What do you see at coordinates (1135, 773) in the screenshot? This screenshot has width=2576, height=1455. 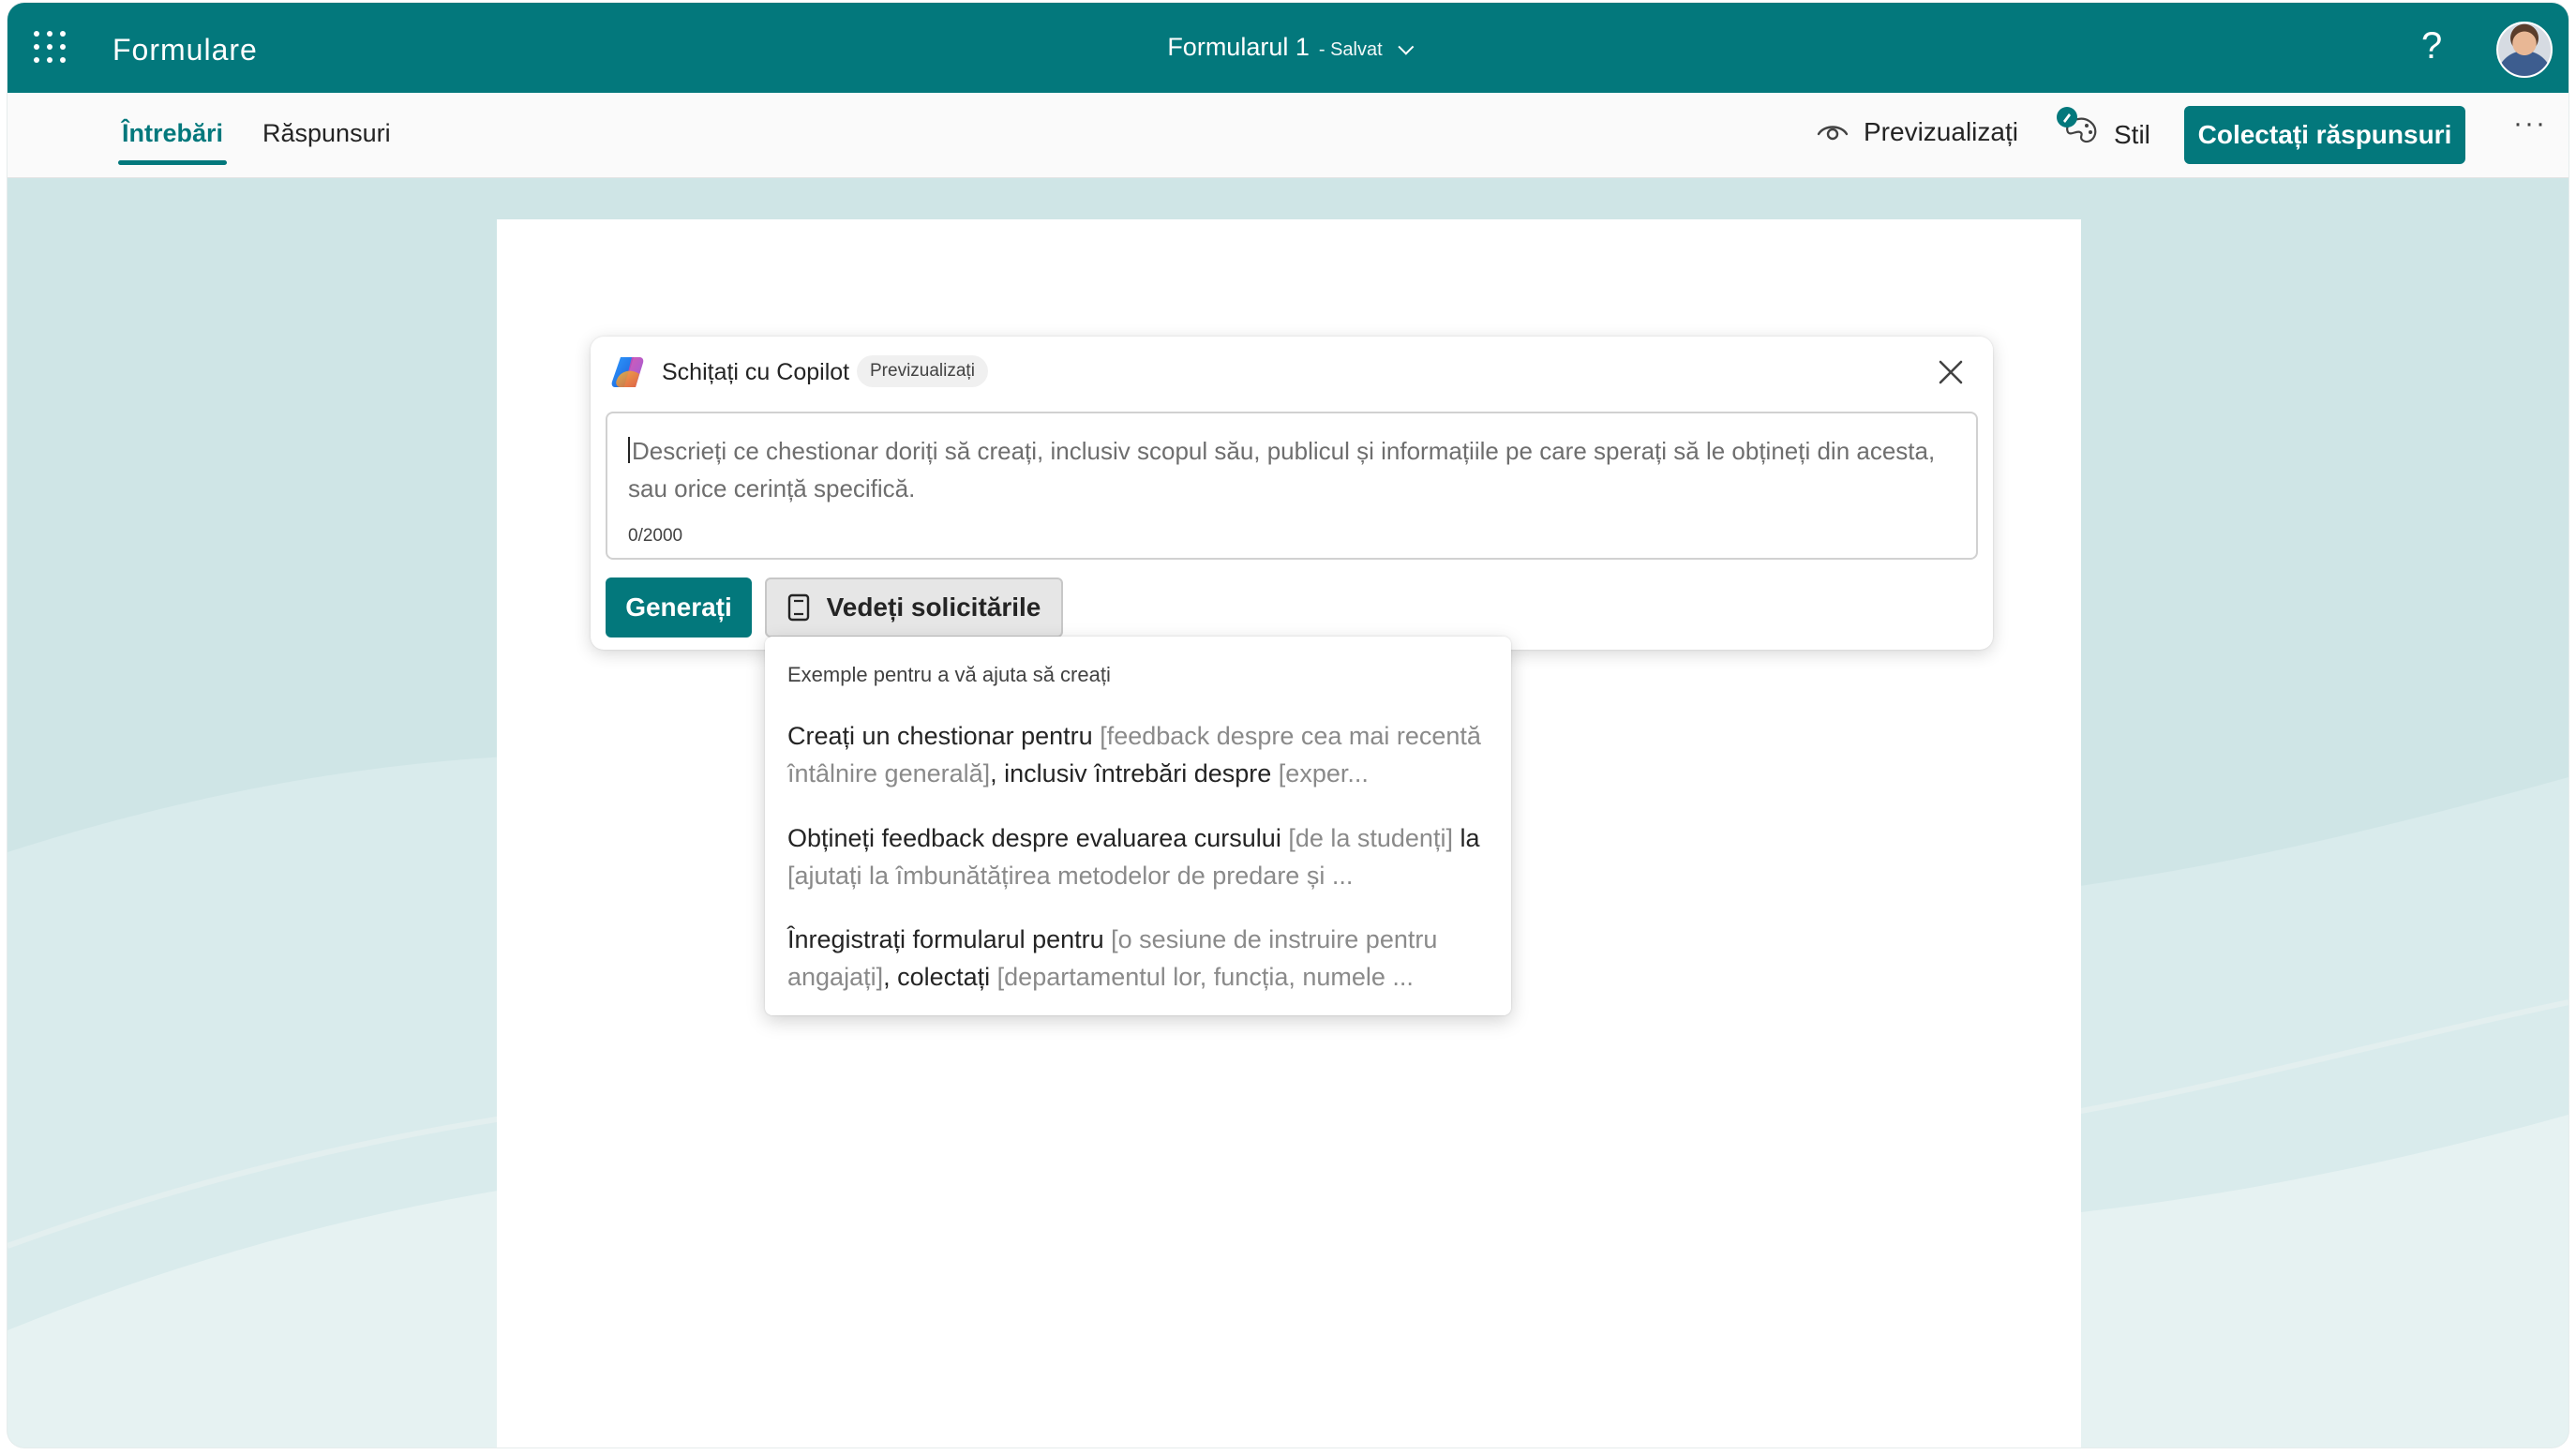 I see `prompt-text: , inclusiv întrebări despre` at bounding box center [1135, 773].